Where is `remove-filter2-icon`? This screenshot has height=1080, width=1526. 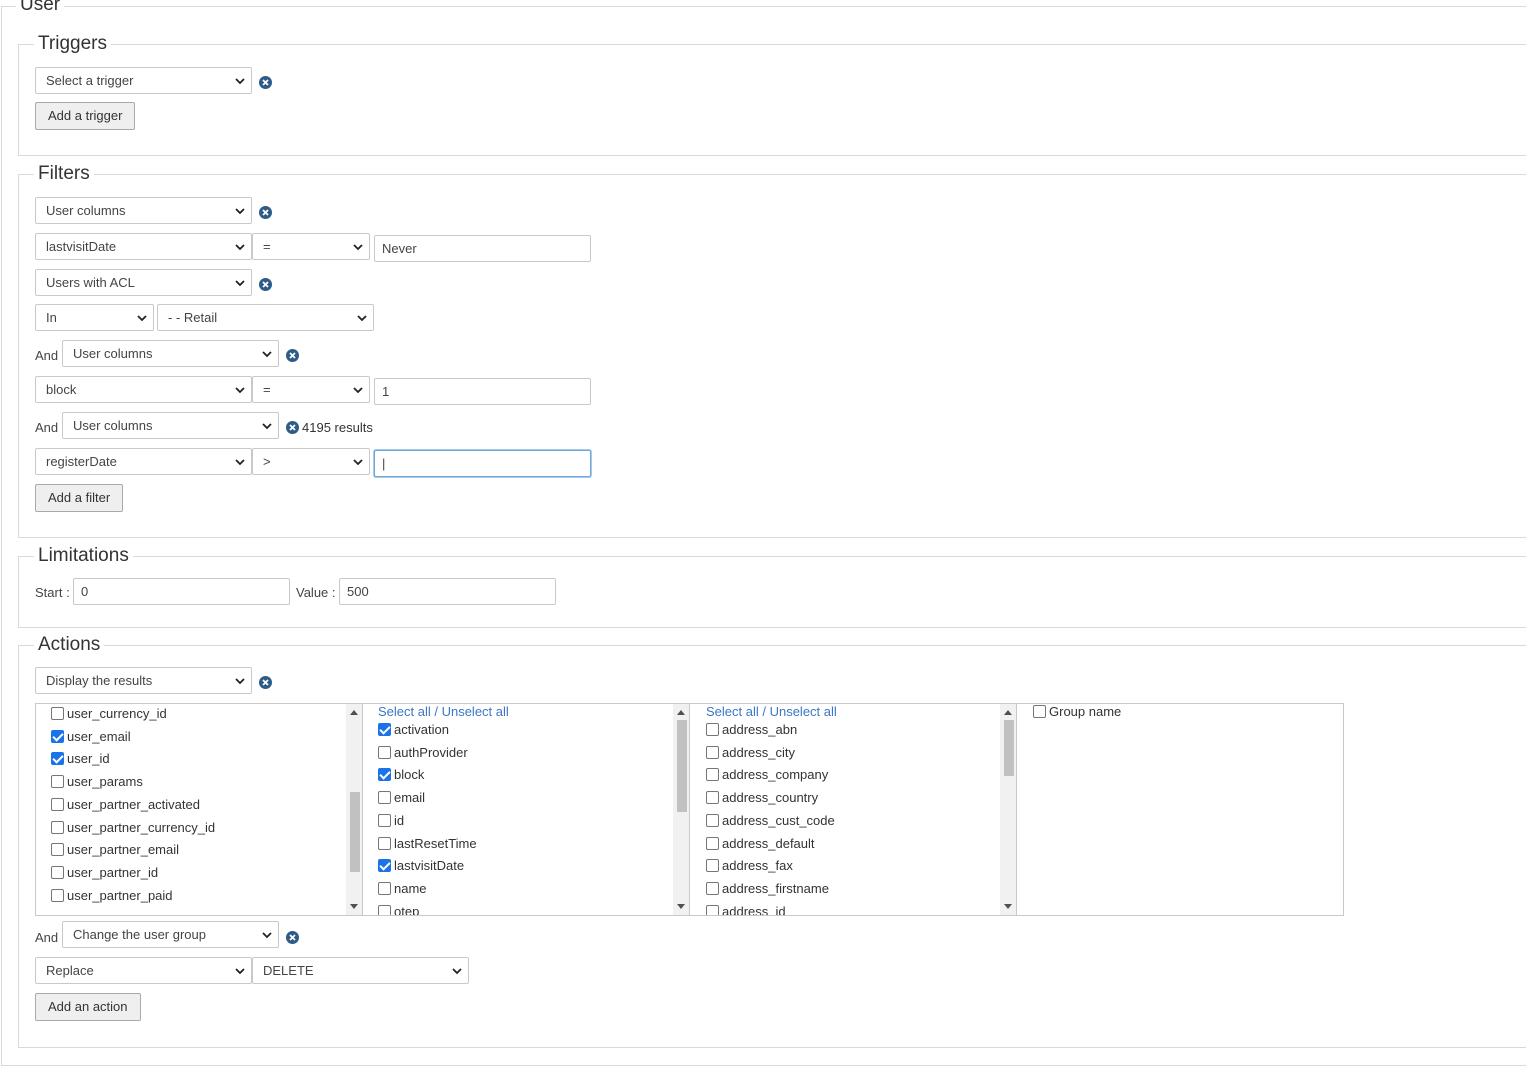
remove-filter2-icon is located at coordinates (265, 284).